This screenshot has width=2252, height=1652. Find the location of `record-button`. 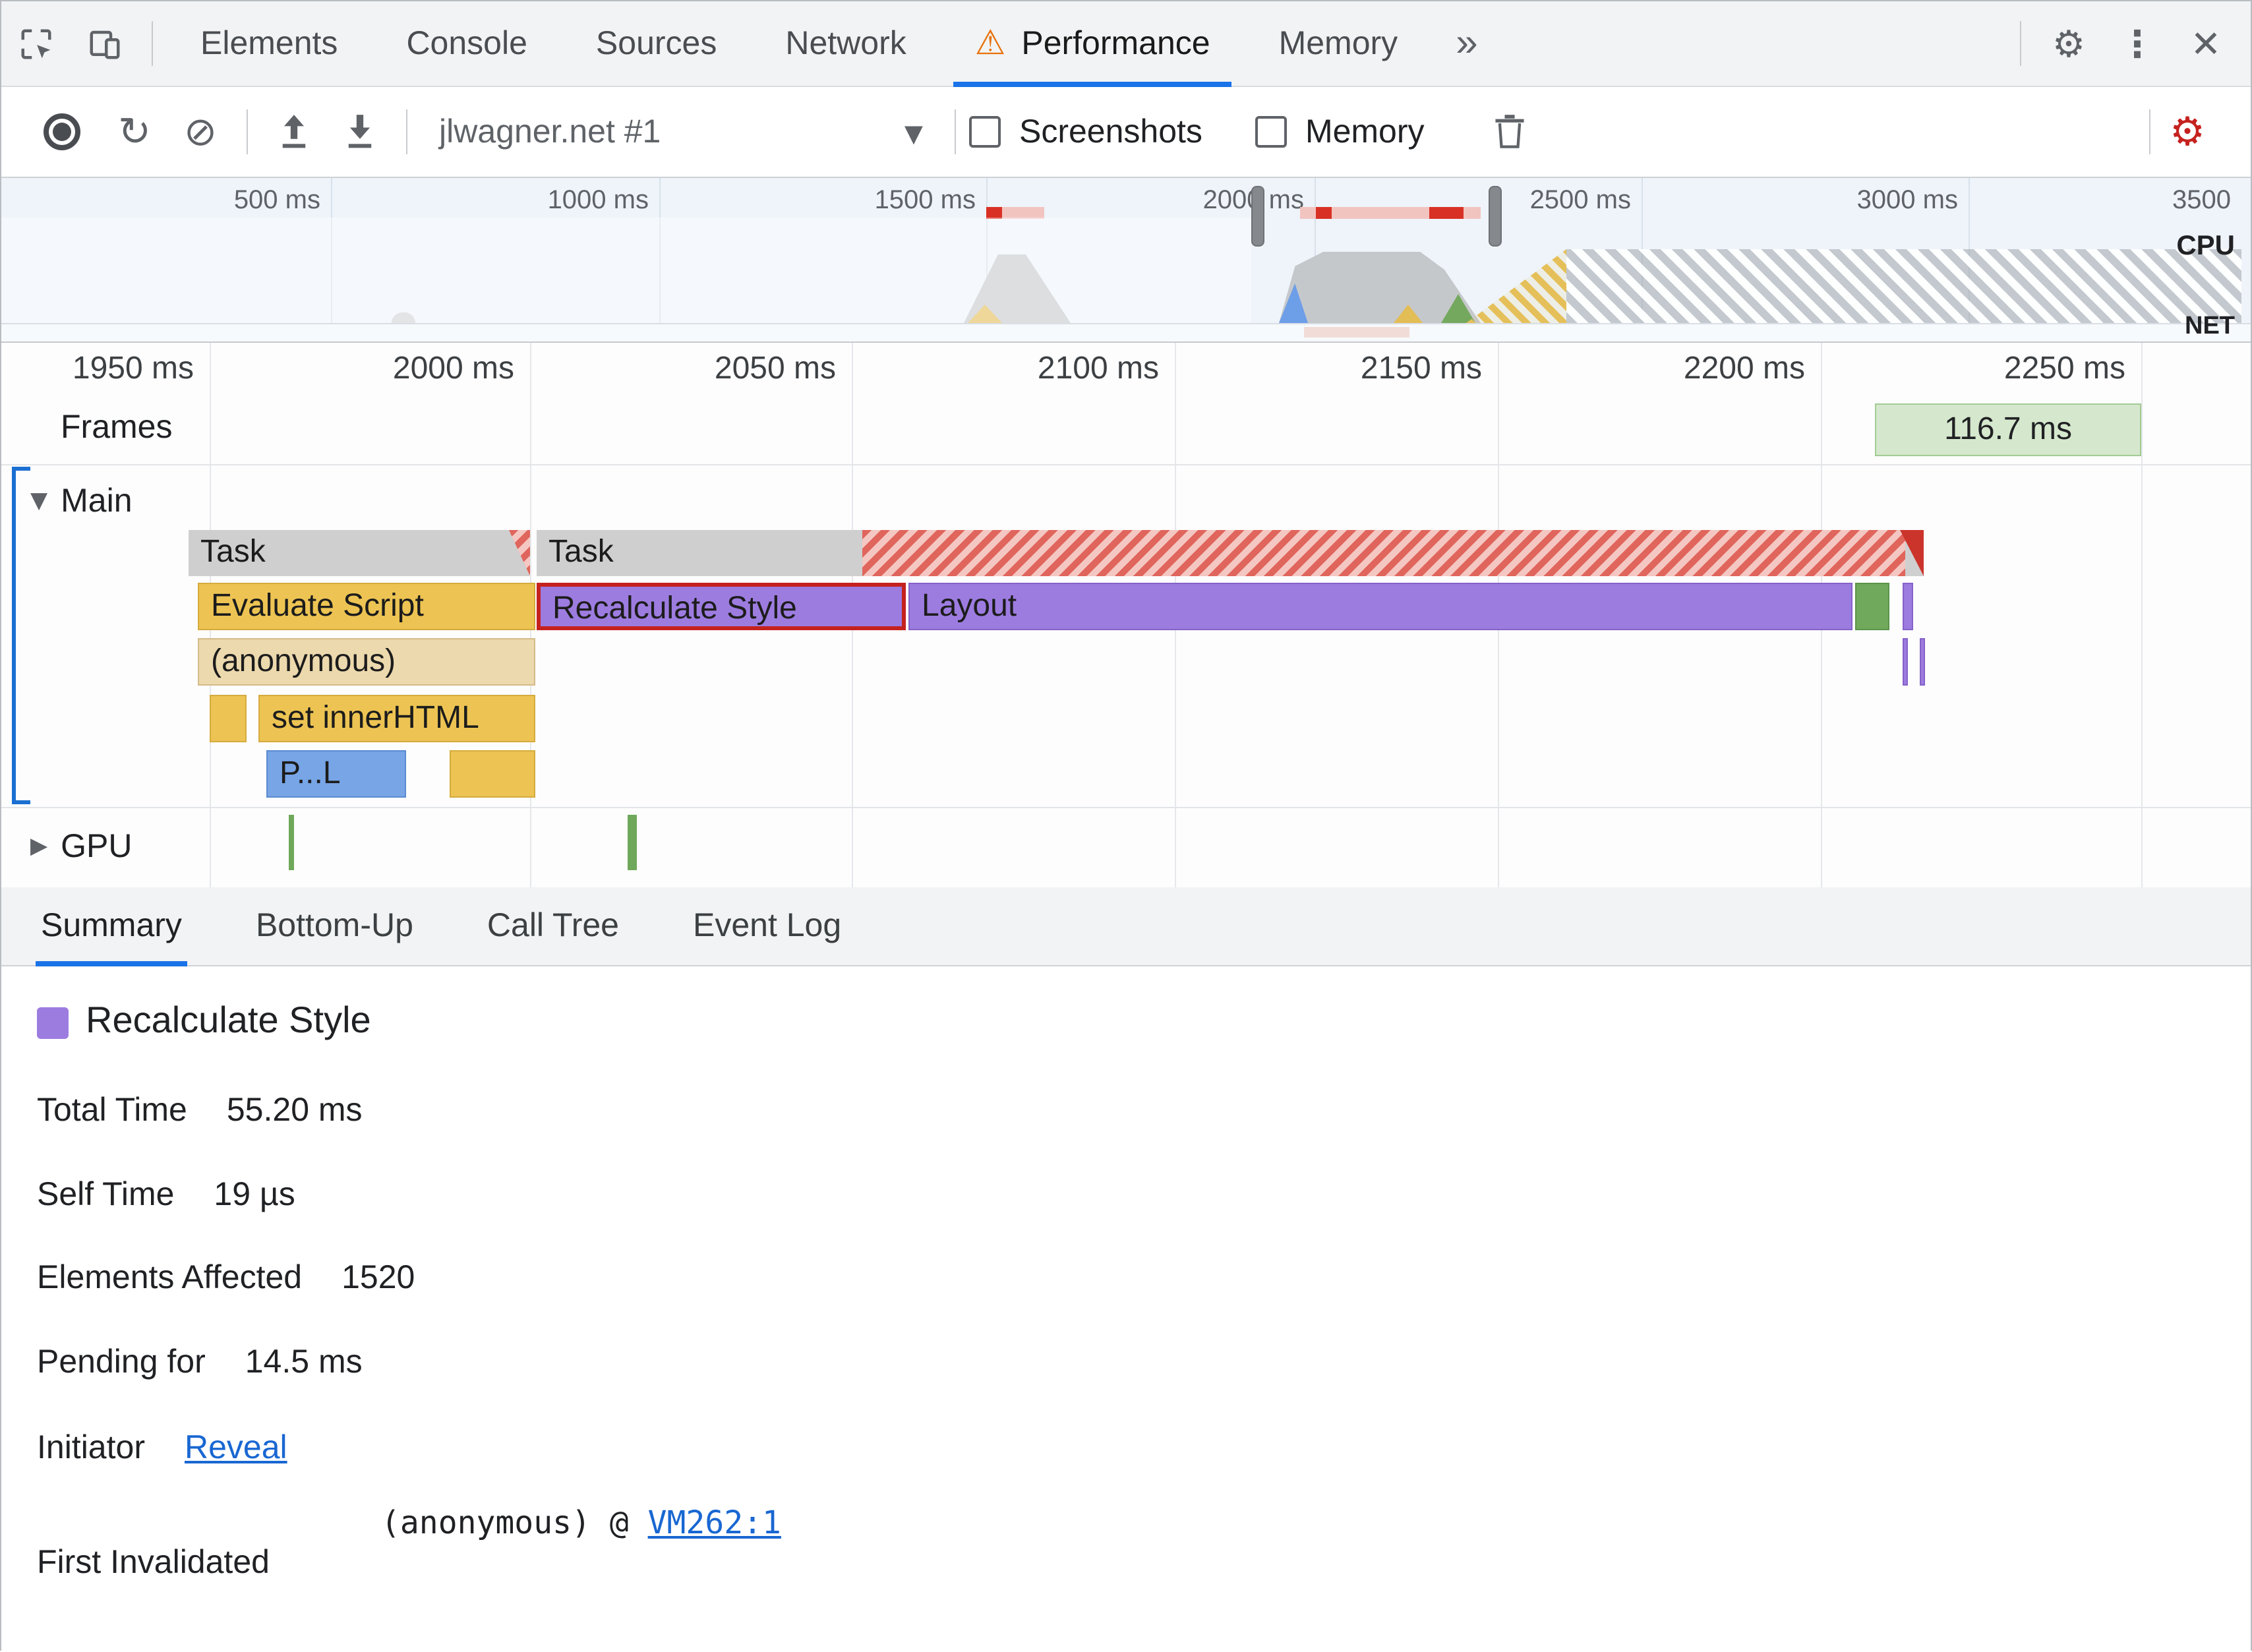

record-button is located at coordinates (62, 131).